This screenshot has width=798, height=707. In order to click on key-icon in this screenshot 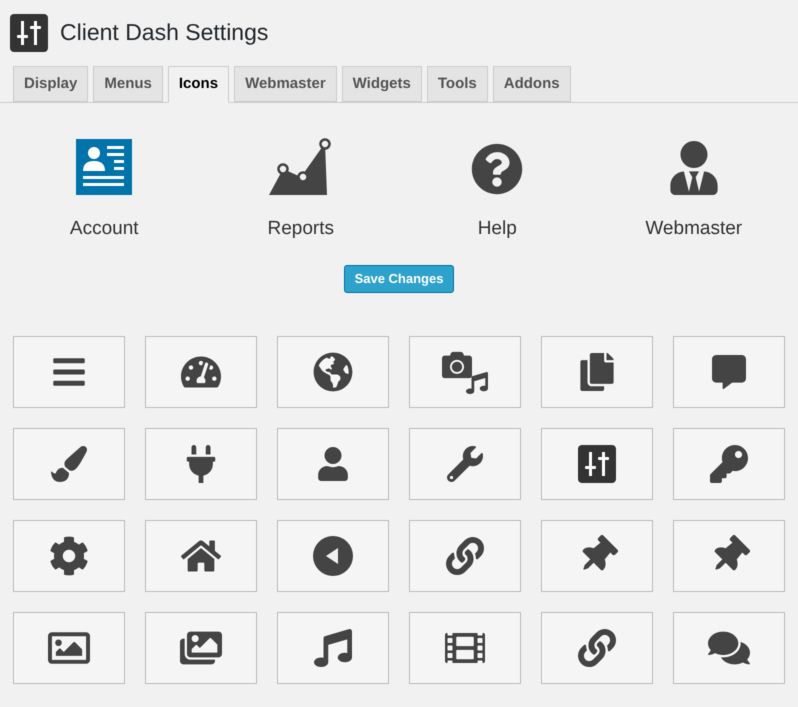, I will do `click(729, 463)`.